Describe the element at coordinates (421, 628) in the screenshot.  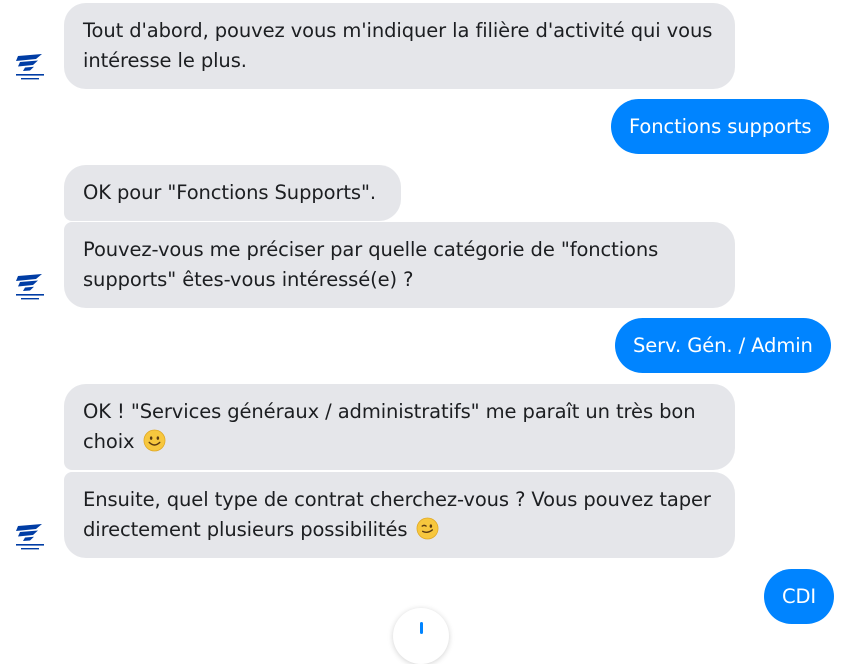
I see `arrow-down-icon` at that location.